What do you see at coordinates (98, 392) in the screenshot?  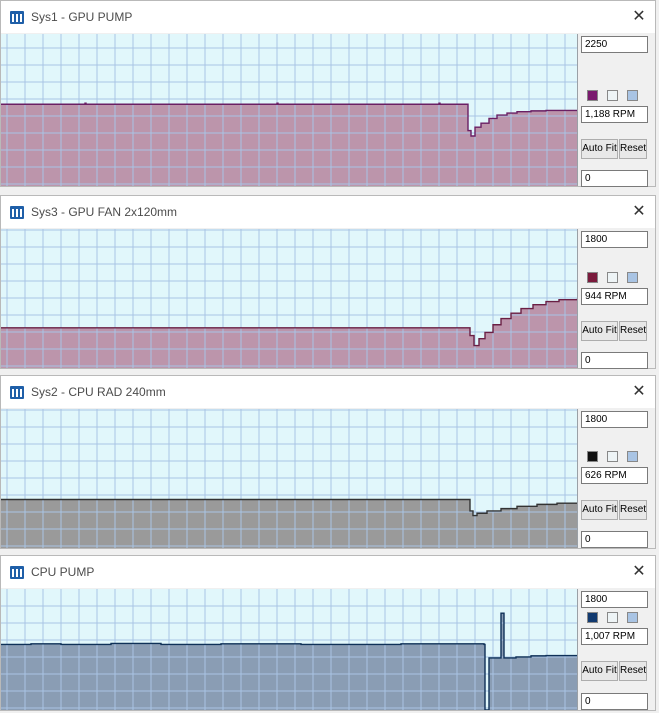 I see `window-title: Sys2 - CPU RAD 240mm` at bounding box center [98, 392].